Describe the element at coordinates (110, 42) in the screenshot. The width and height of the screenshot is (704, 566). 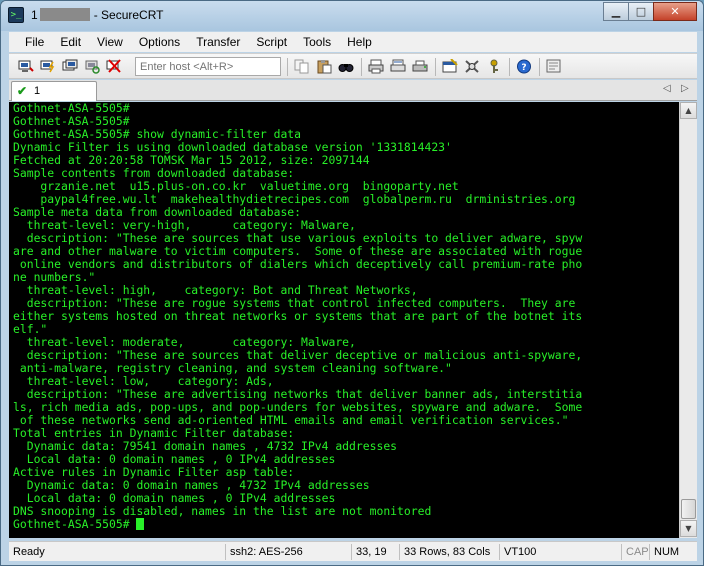
I see `menu-view: View` at that location.